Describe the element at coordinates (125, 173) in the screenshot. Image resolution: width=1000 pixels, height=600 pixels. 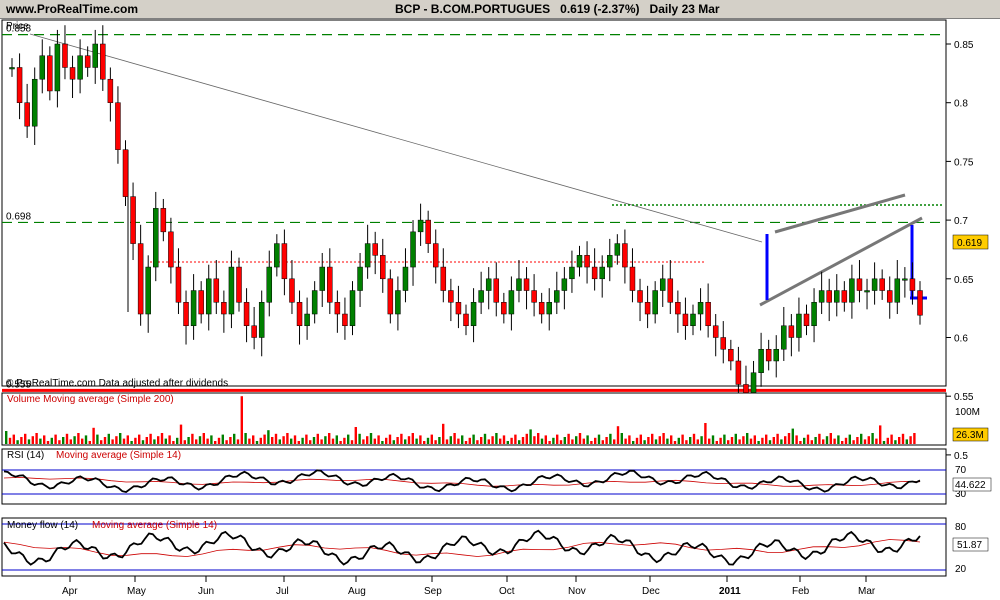
I see `candle` at that location.